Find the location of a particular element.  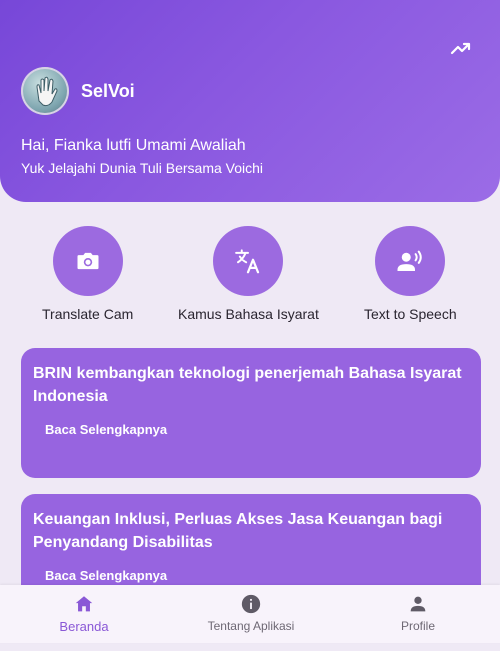

nav-item-profile: Profile is located at coordinates (418, 622).